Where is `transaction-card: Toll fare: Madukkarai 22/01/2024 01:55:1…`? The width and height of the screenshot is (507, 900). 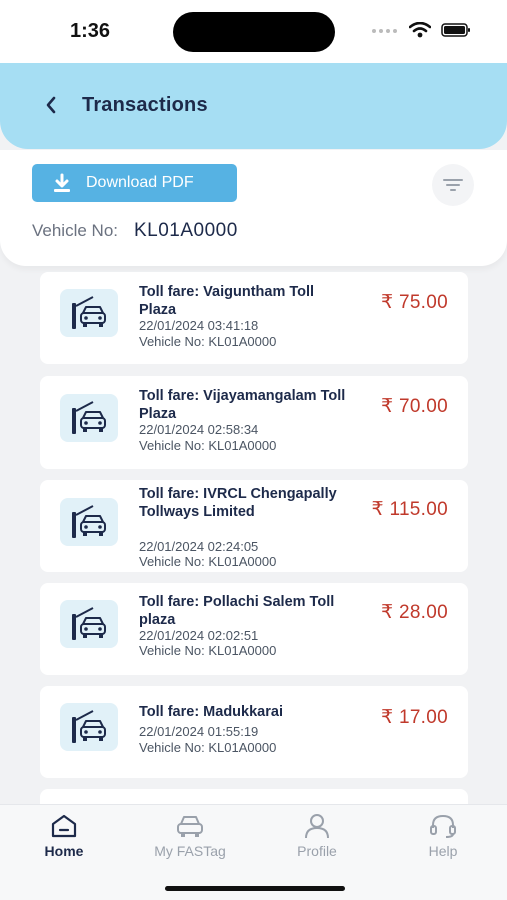
transaction-card: Toll fare: Madukkarai 22/01/2024 01:55:1… is located at coordinates (254, 732).